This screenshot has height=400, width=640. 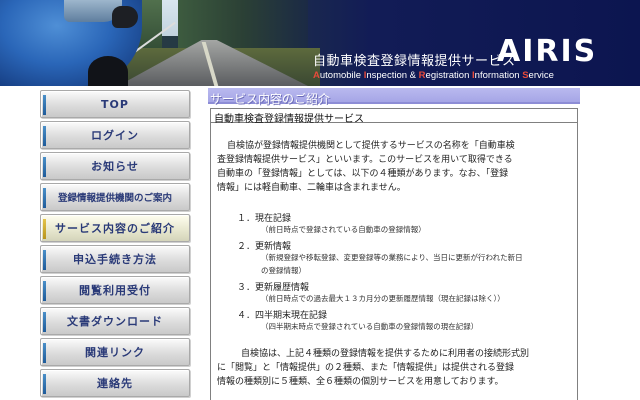 What do you see at coordinates (316, 75) in the screenshot?
I see `subtitle-initial: A` at bounding box center [316, 75].